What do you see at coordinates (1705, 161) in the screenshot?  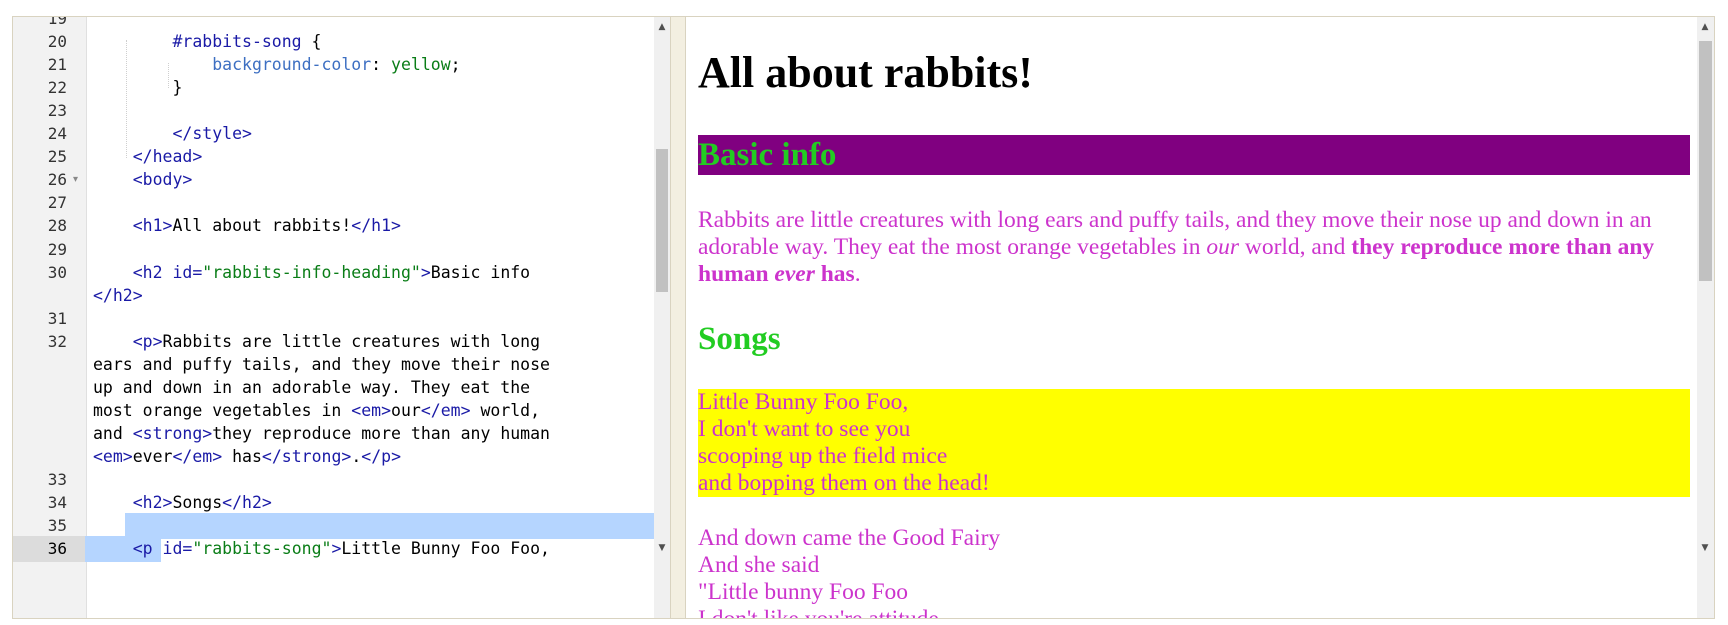 I see `preview-scroll-thumb` at bounding box center [1705, 161].